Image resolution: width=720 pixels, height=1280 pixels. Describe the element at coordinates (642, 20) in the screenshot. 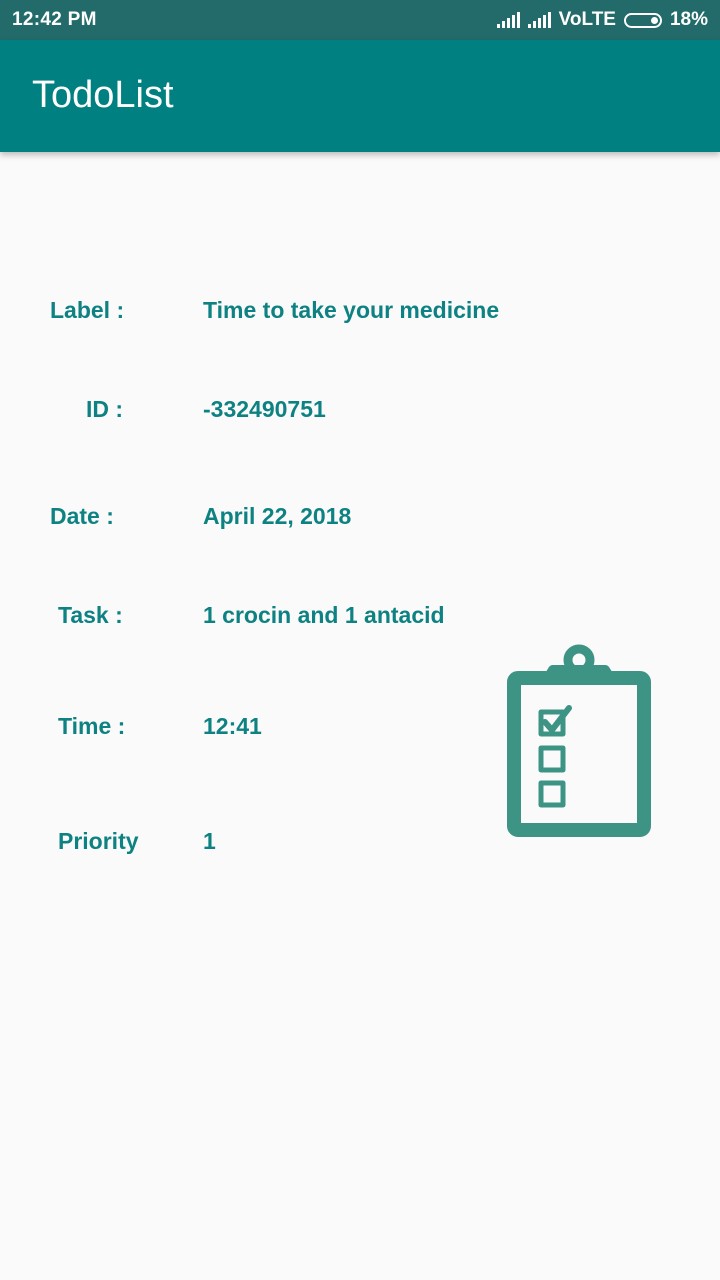

I see `battery-icon` at that location.